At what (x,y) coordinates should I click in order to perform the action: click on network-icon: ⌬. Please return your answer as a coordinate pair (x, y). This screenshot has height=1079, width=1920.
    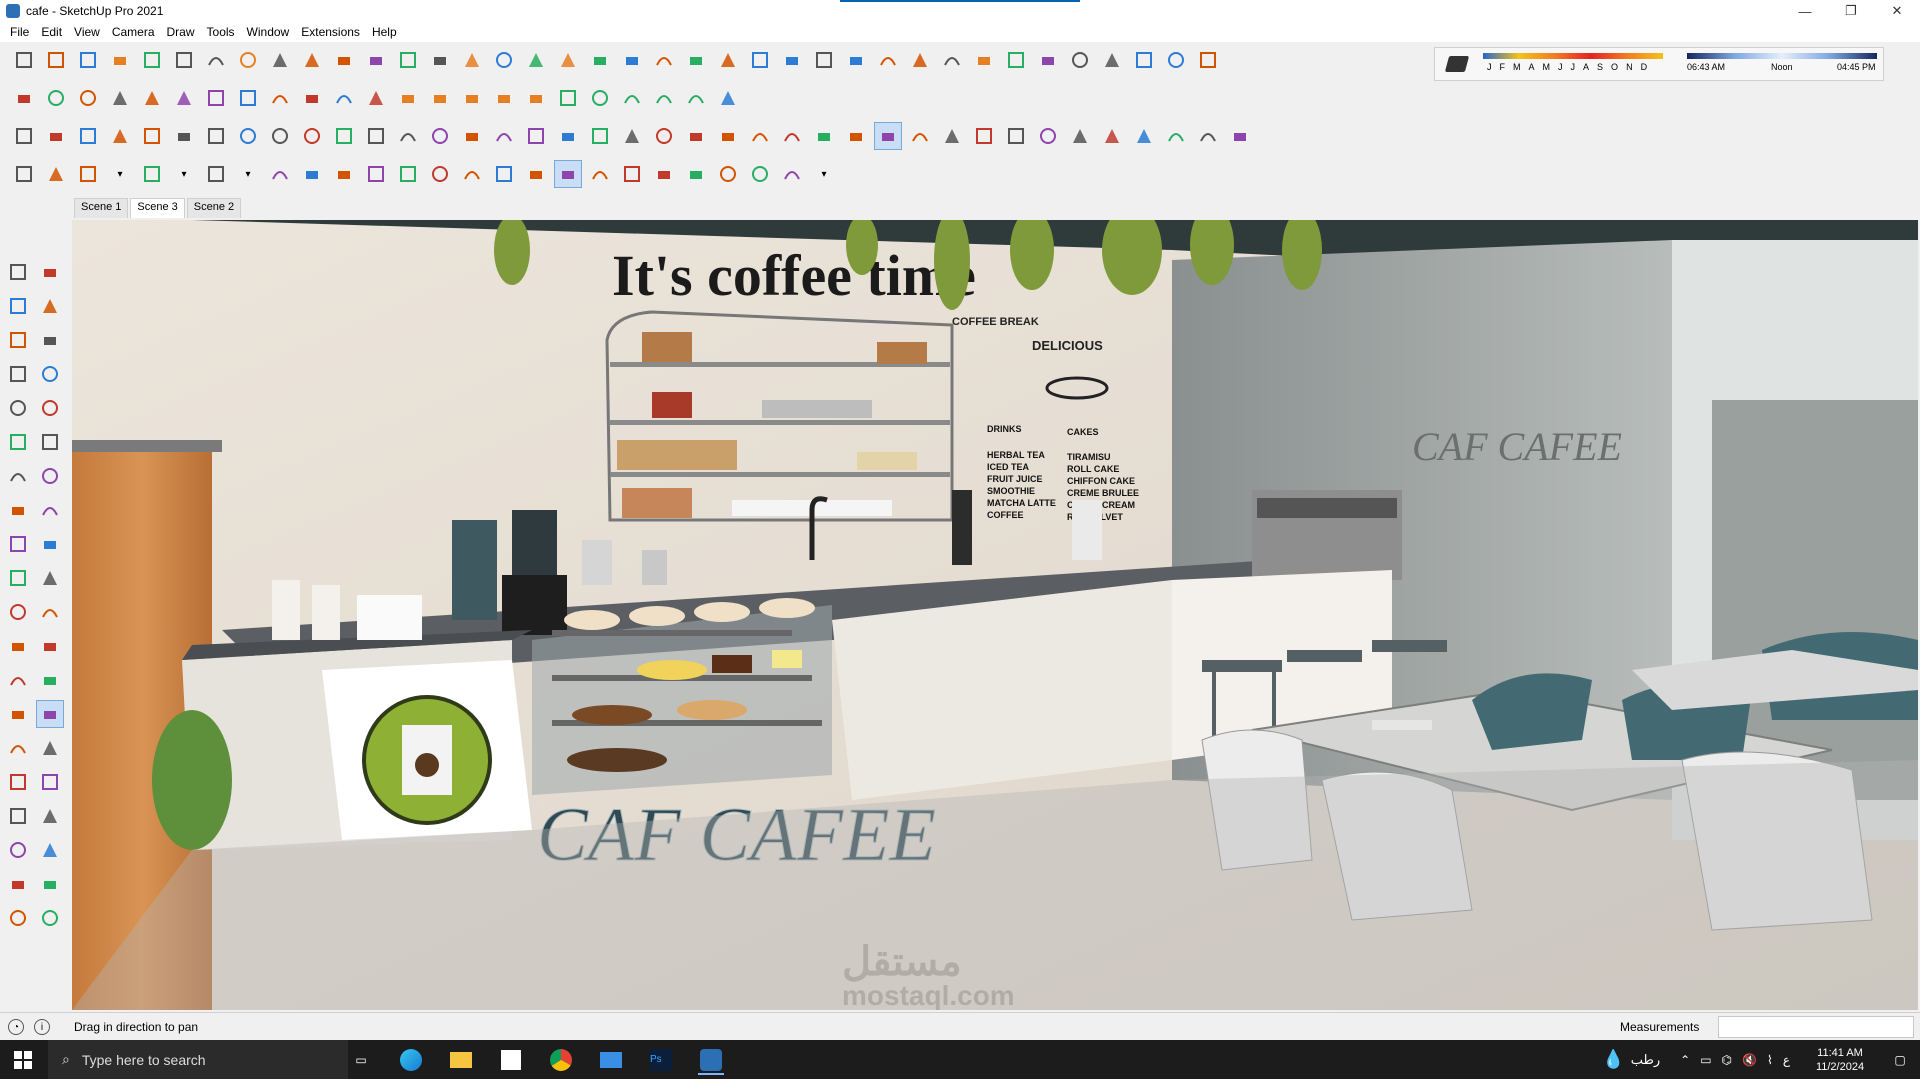
    Looking at the image, I should click on (1727, 1060).